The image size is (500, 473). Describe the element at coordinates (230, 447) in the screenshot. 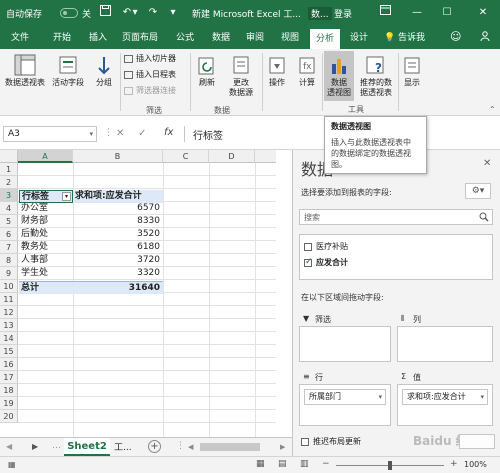

I see `horizontal-scrollbar-thumb` at that location.